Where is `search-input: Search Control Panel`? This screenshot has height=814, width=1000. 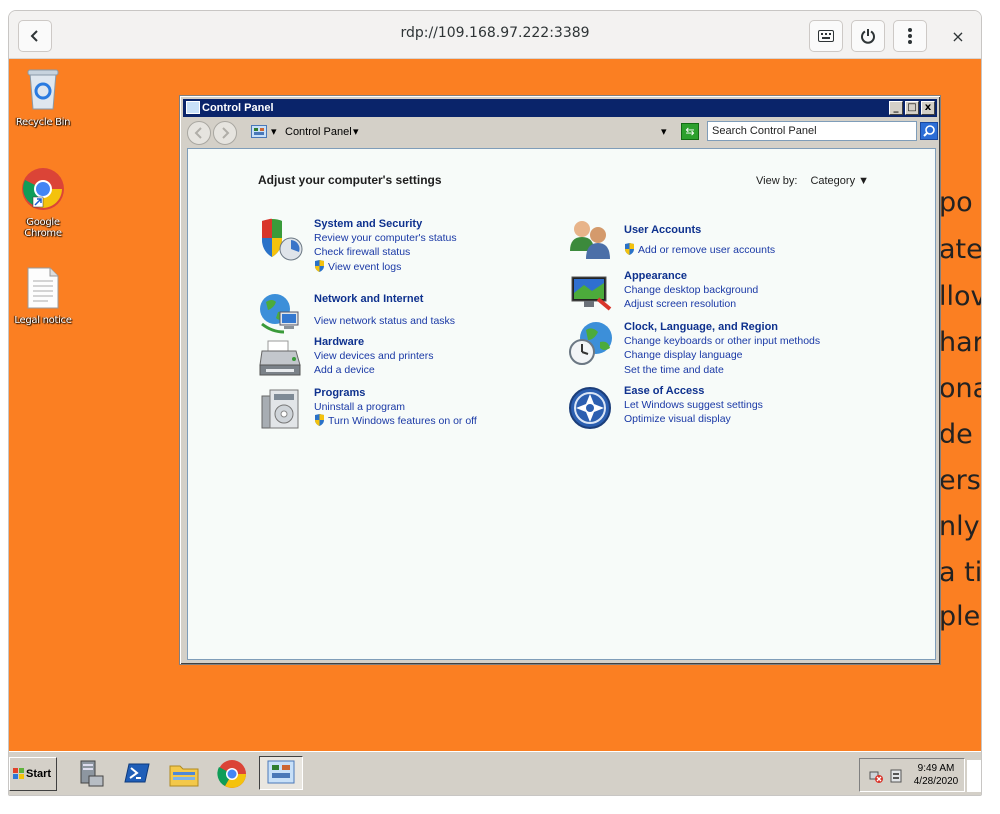
search-input: Search Control Panel is located at coordinates (812, 131).